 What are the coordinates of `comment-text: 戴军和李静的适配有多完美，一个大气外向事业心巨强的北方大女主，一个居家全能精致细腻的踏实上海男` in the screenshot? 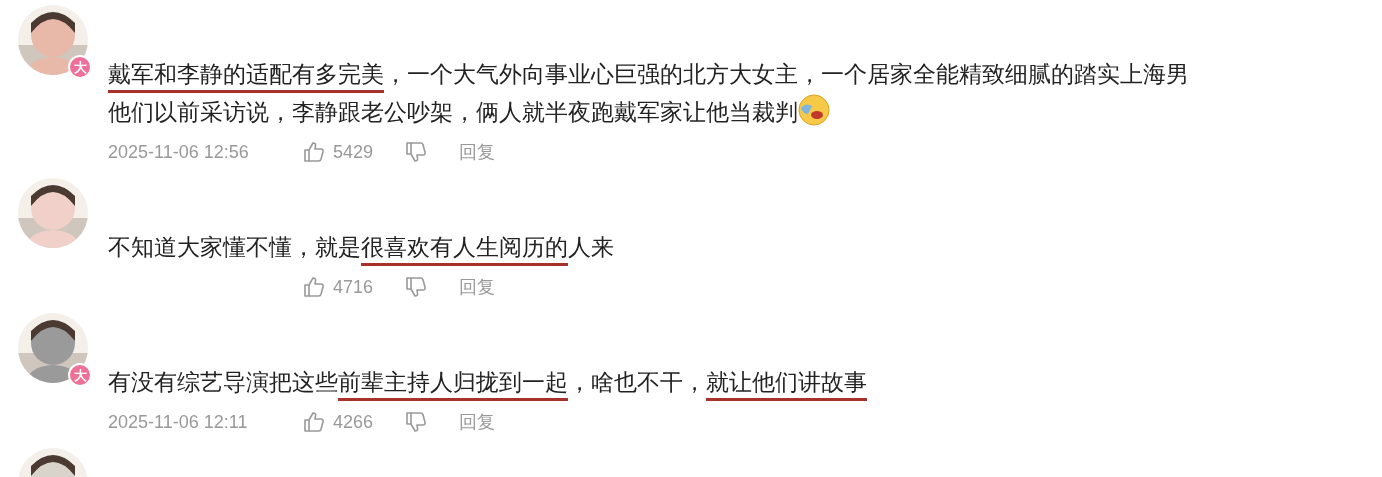 It's located at (648, 75).